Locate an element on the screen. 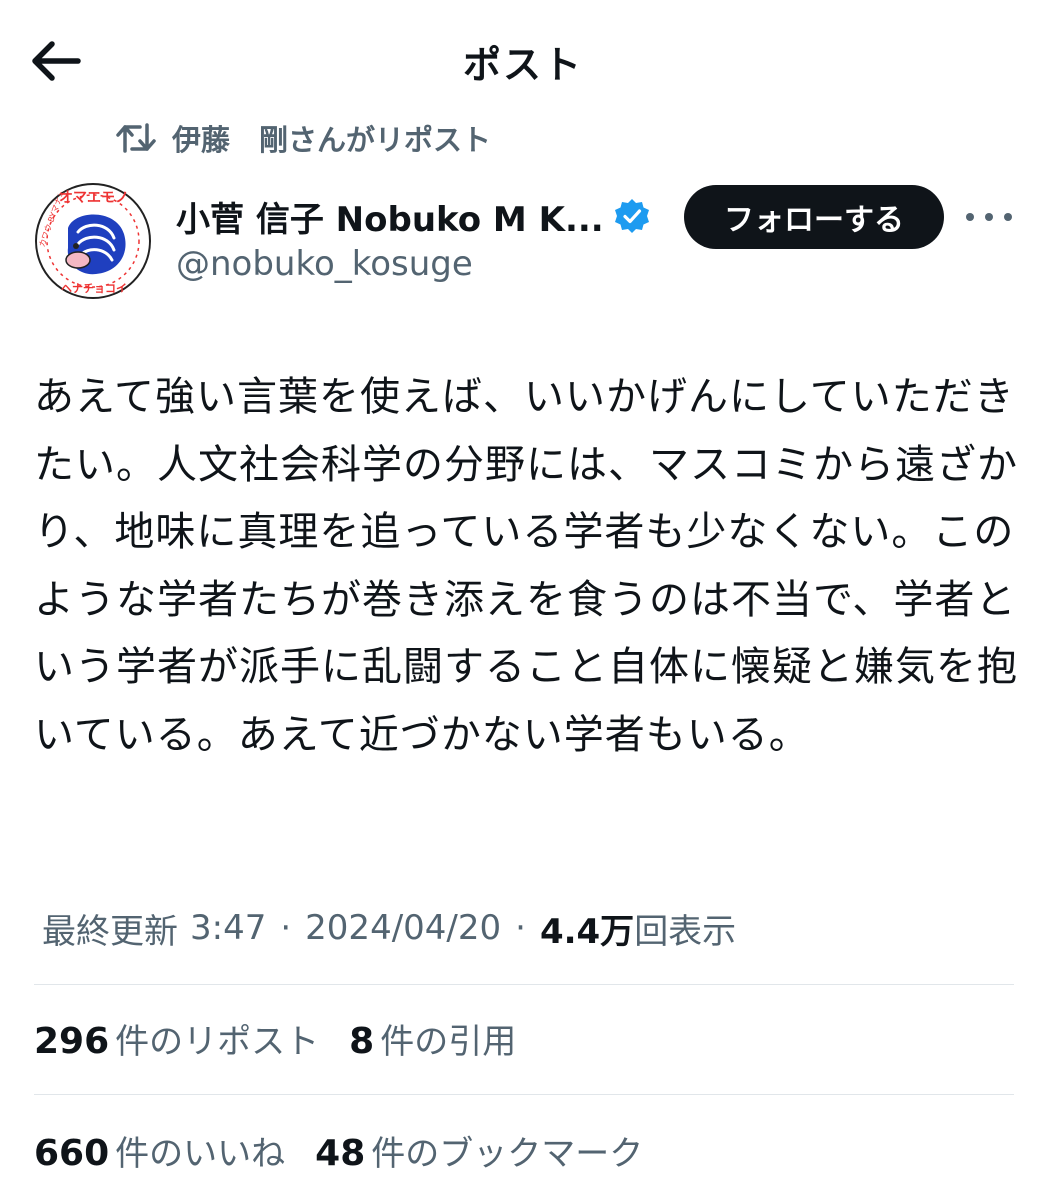 This screenshot has width=1046, height=1200. quotes-stat: 8 件の引用 is located at coordinates (432, 1038).